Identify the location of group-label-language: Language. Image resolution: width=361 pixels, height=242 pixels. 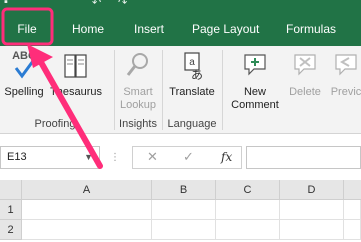
(192, 124).